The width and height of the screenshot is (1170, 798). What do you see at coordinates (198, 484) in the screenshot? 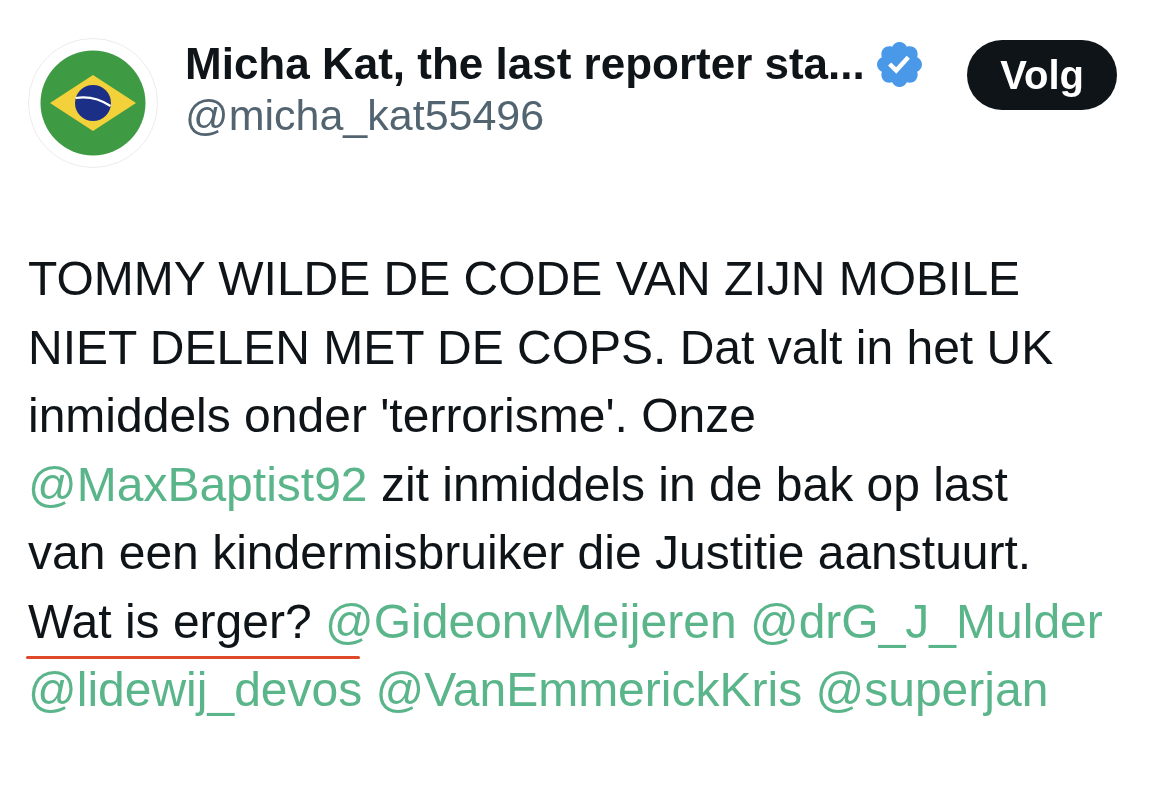
I see `mention-link: @MaxBaptist92` at bounding box center [198, 484].